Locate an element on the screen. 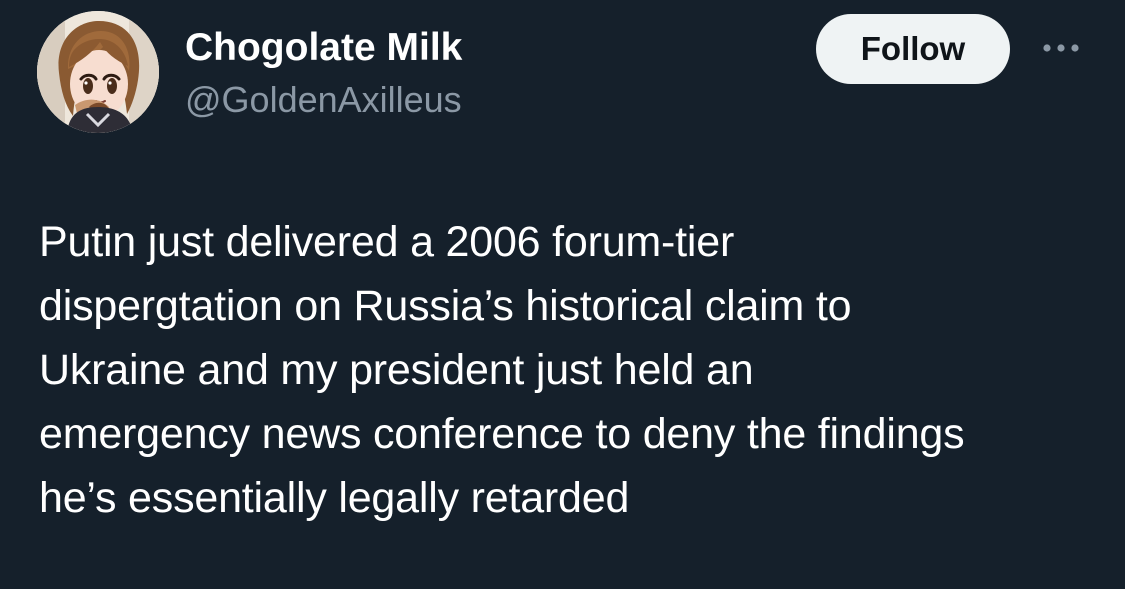 The image size is (1125, 589). author-display-name: Chogolate Milk is located at coordinates (323, 48).